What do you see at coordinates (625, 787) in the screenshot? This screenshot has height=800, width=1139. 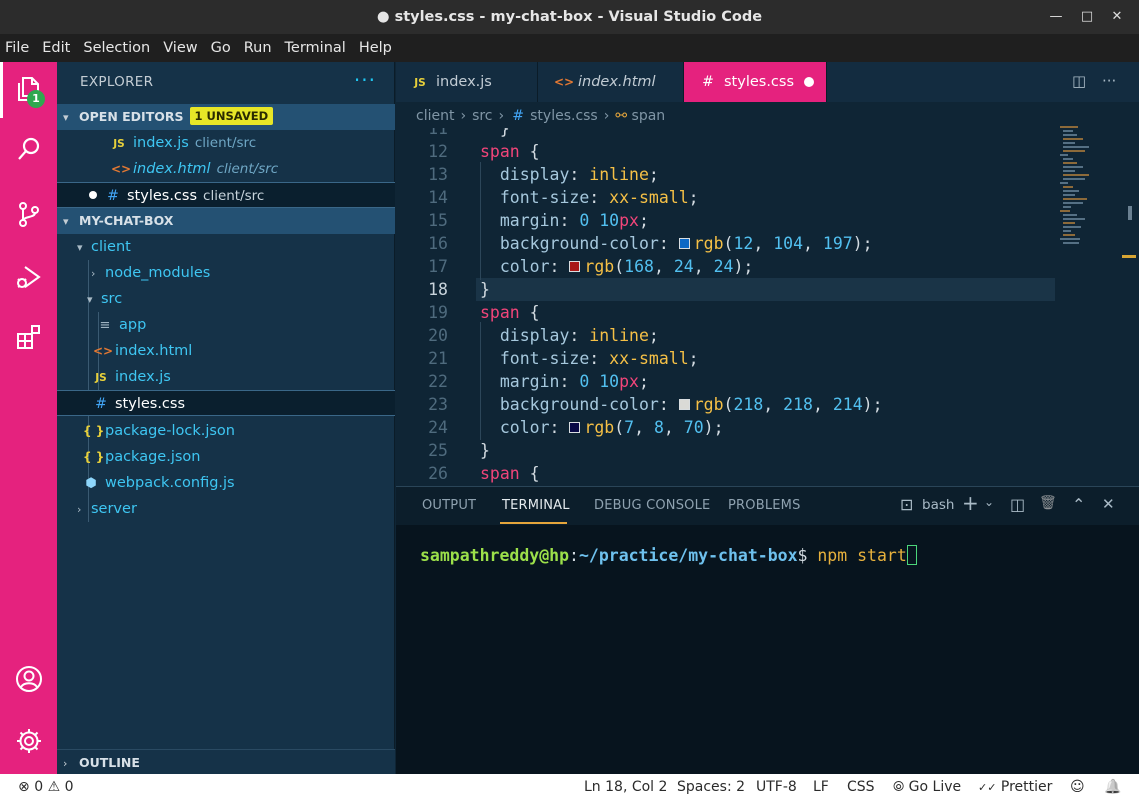 I see `cursor-position: Ln 18, Col 2` at bounding box center [625, 787].